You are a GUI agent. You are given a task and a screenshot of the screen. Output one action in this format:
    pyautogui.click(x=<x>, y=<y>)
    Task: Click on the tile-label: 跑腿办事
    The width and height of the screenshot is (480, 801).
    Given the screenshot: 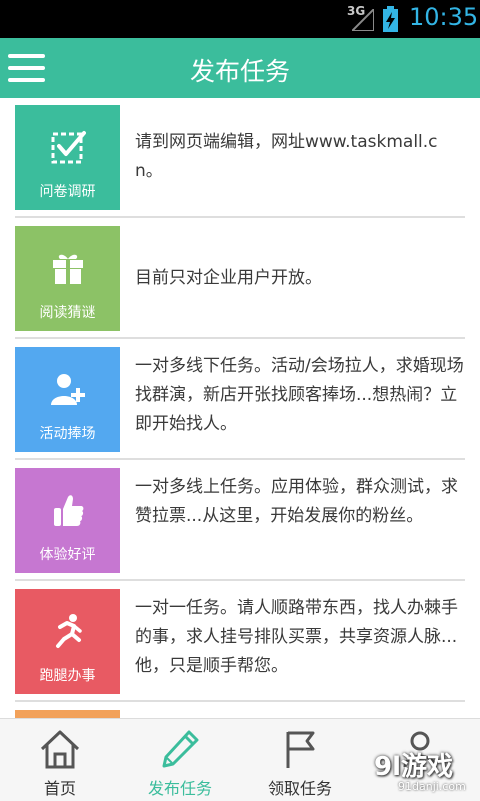 What is the action you would take?
    pyautogui.click(x=67, y=676)
    